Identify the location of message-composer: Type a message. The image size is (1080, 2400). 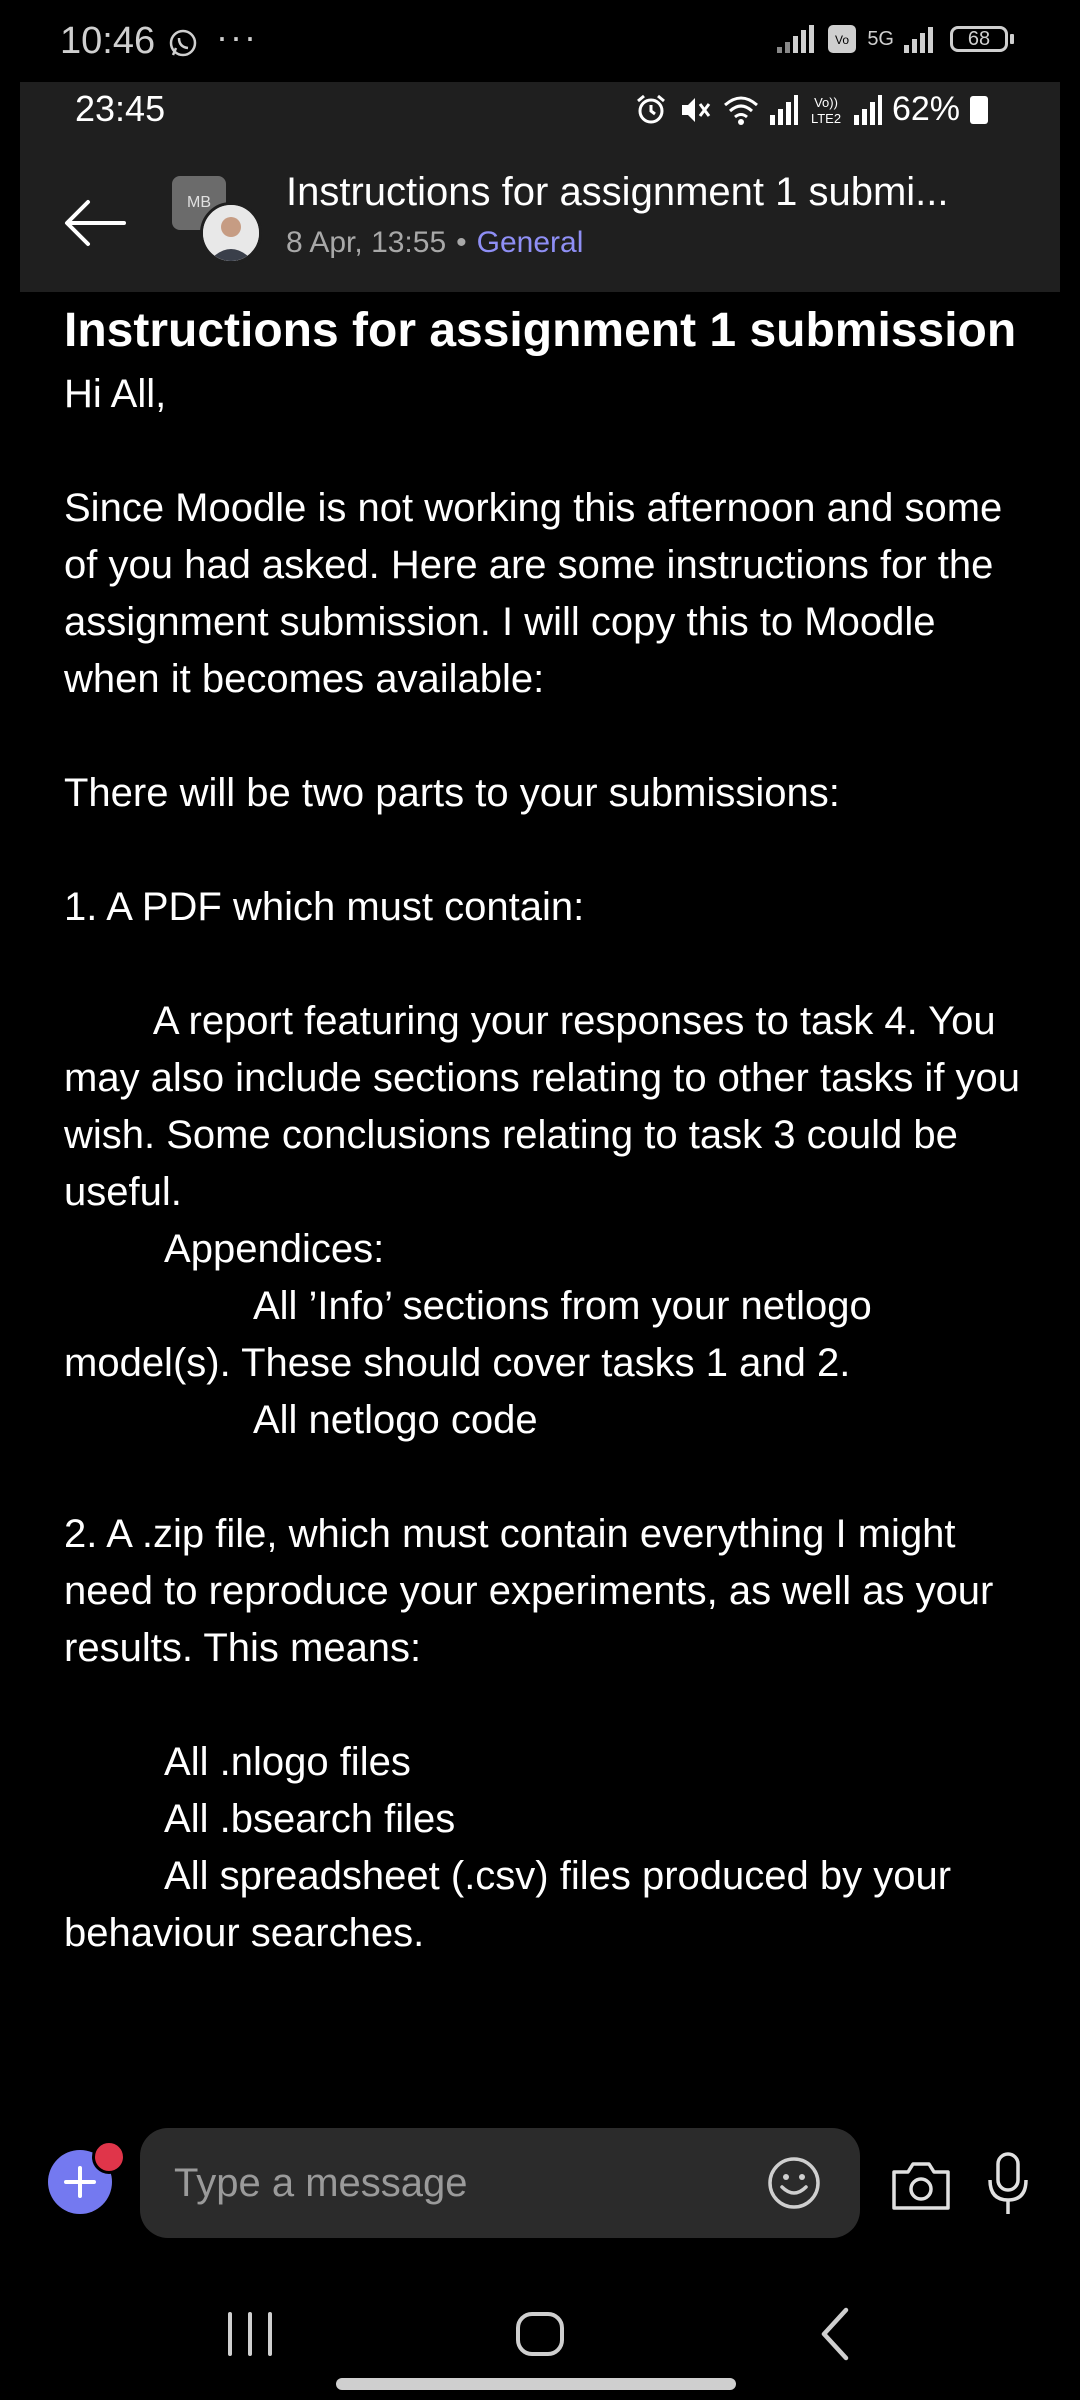
(540, 2185).